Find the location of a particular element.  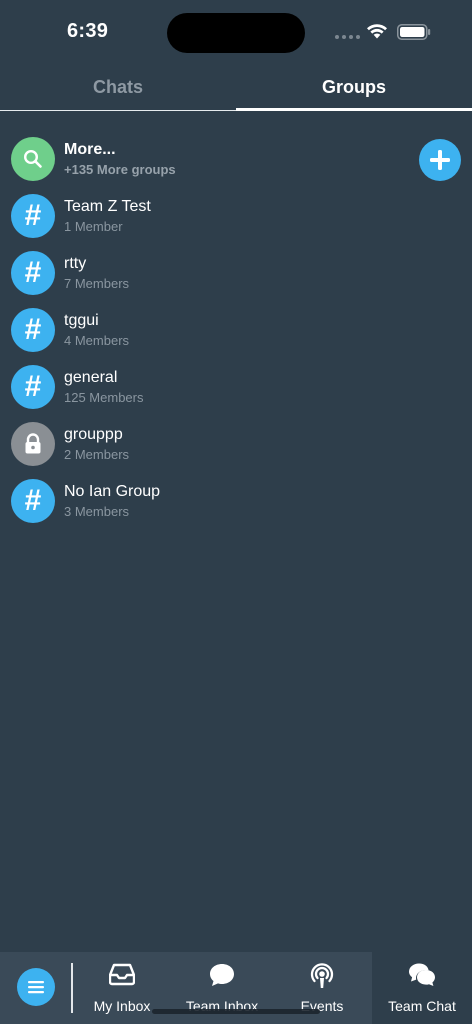

group-item: # No Ian Group 3 Members is located at coordinates (236, 501).